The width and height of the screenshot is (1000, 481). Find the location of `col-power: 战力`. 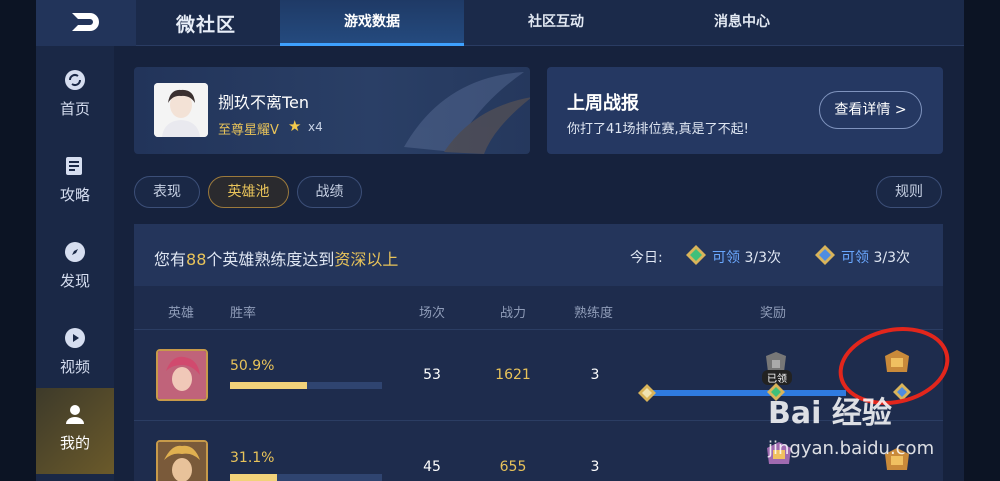

col-power: 战力 is located at coordinates (513, 313).